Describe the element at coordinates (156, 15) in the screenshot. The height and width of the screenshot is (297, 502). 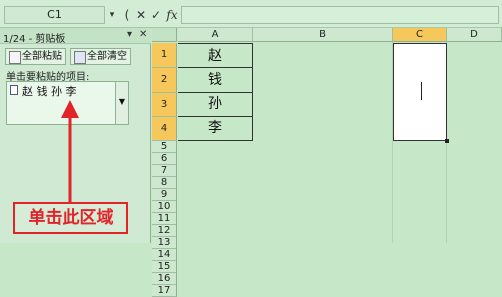
I see `enter-icon: ✓` at that location.